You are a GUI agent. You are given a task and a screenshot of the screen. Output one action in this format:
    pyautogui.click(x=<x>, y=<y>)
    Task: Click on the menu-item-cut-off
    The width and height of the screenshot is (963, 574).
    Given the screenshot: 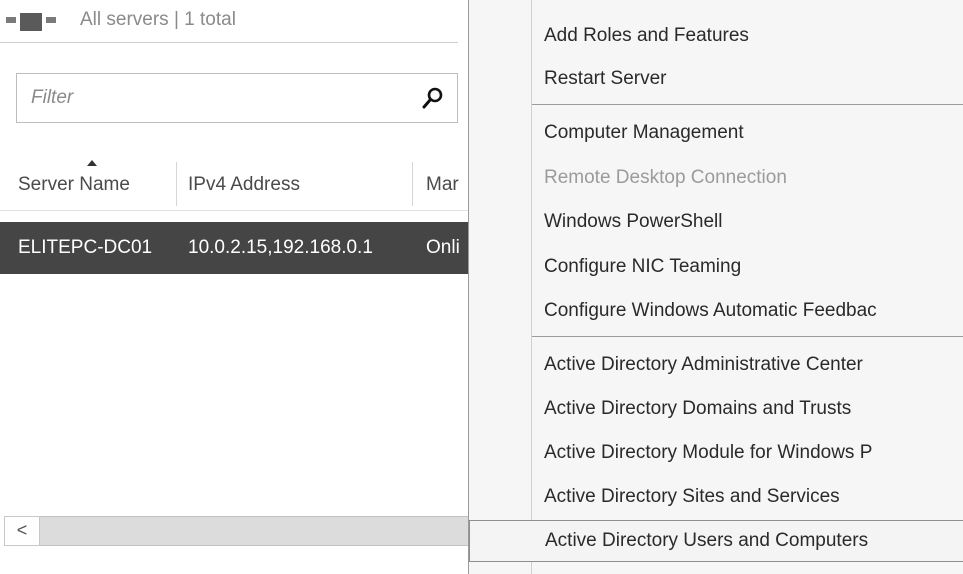 What is the action you would take?
    pyautogui.click(x=589, y=570)
    